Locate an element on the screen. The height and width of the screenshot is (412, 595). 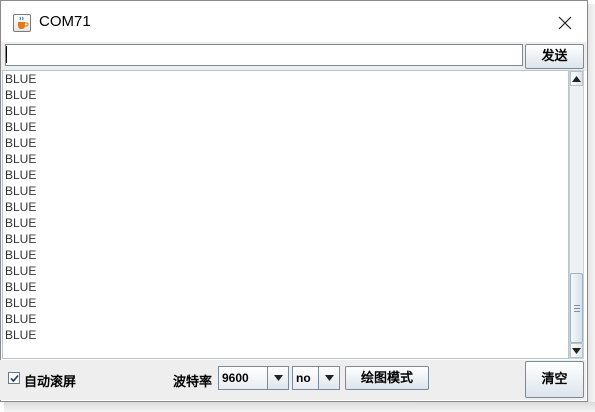
arrow-down-icon is located at coordinates (576, 350).